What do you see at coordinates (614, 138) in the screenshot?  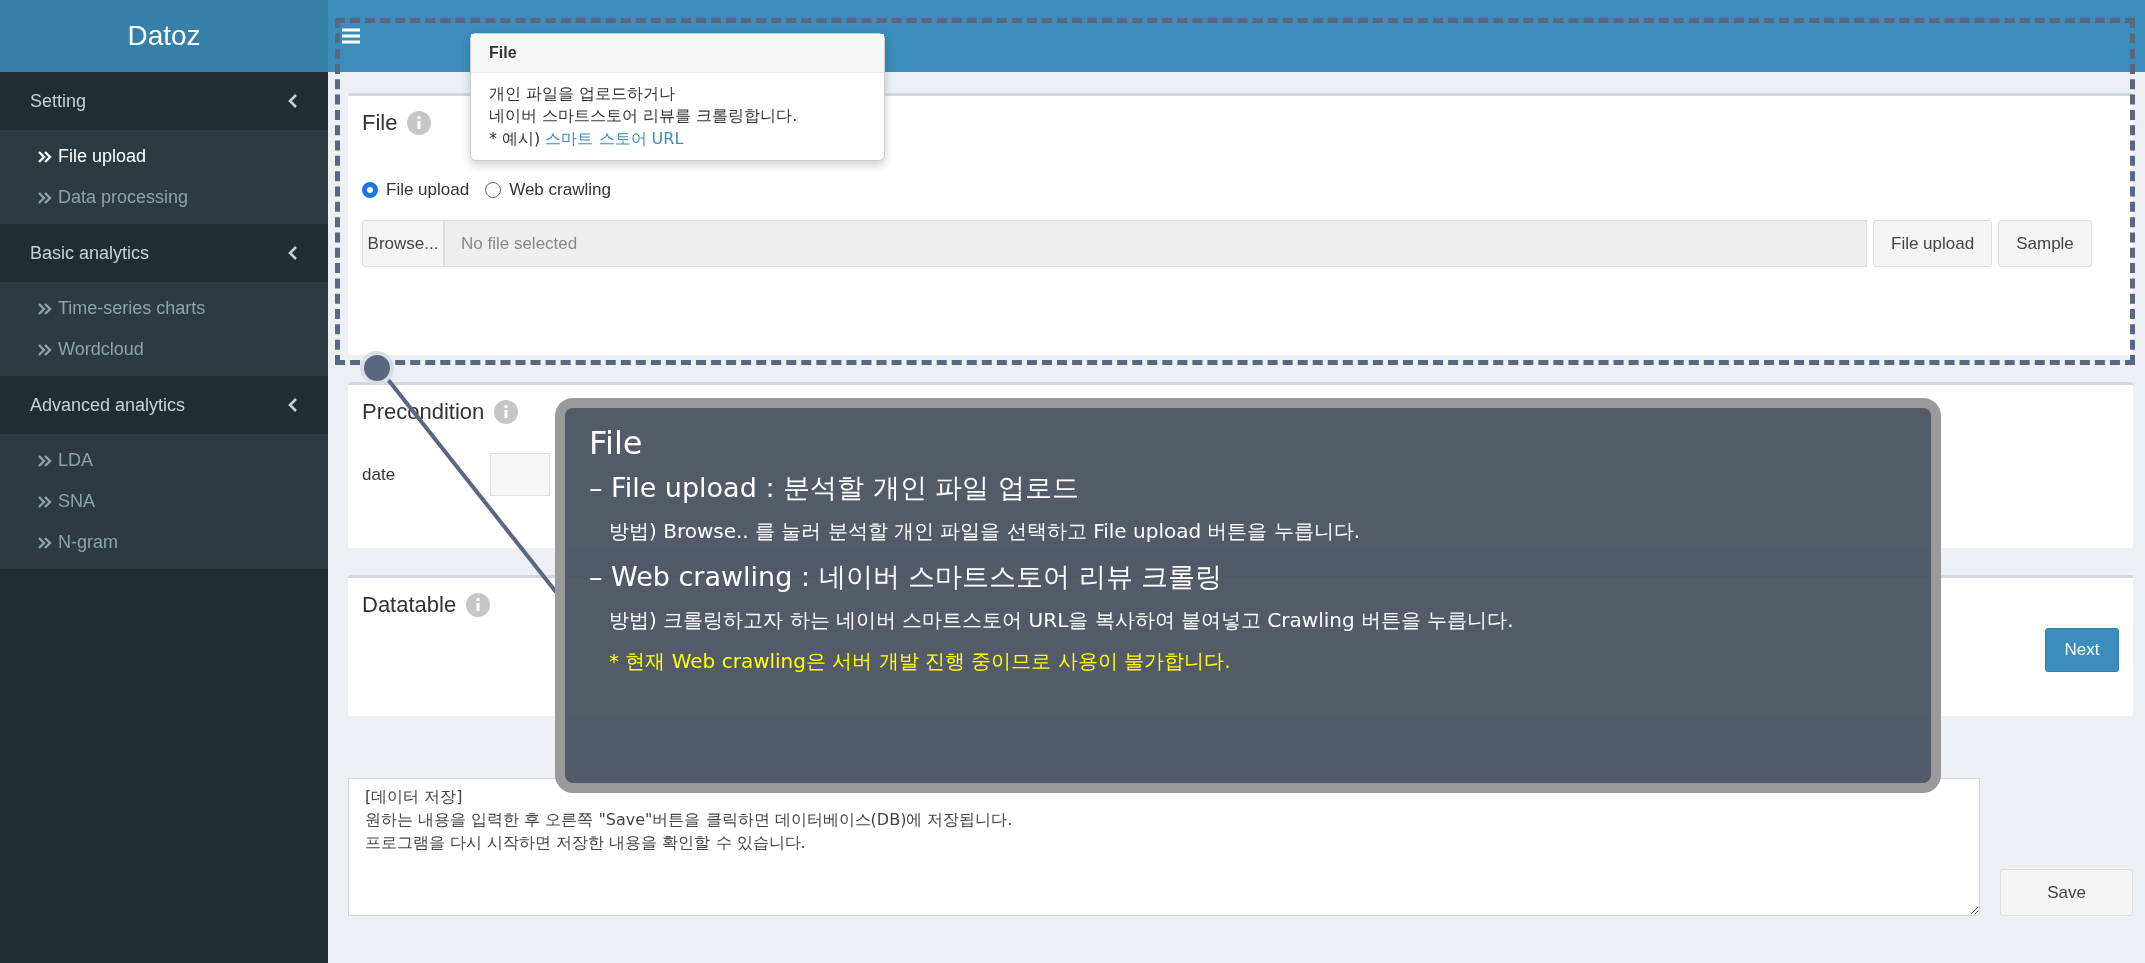 I see `example-link: 스마트 스토어 URL` at bounding box center [614, 138].